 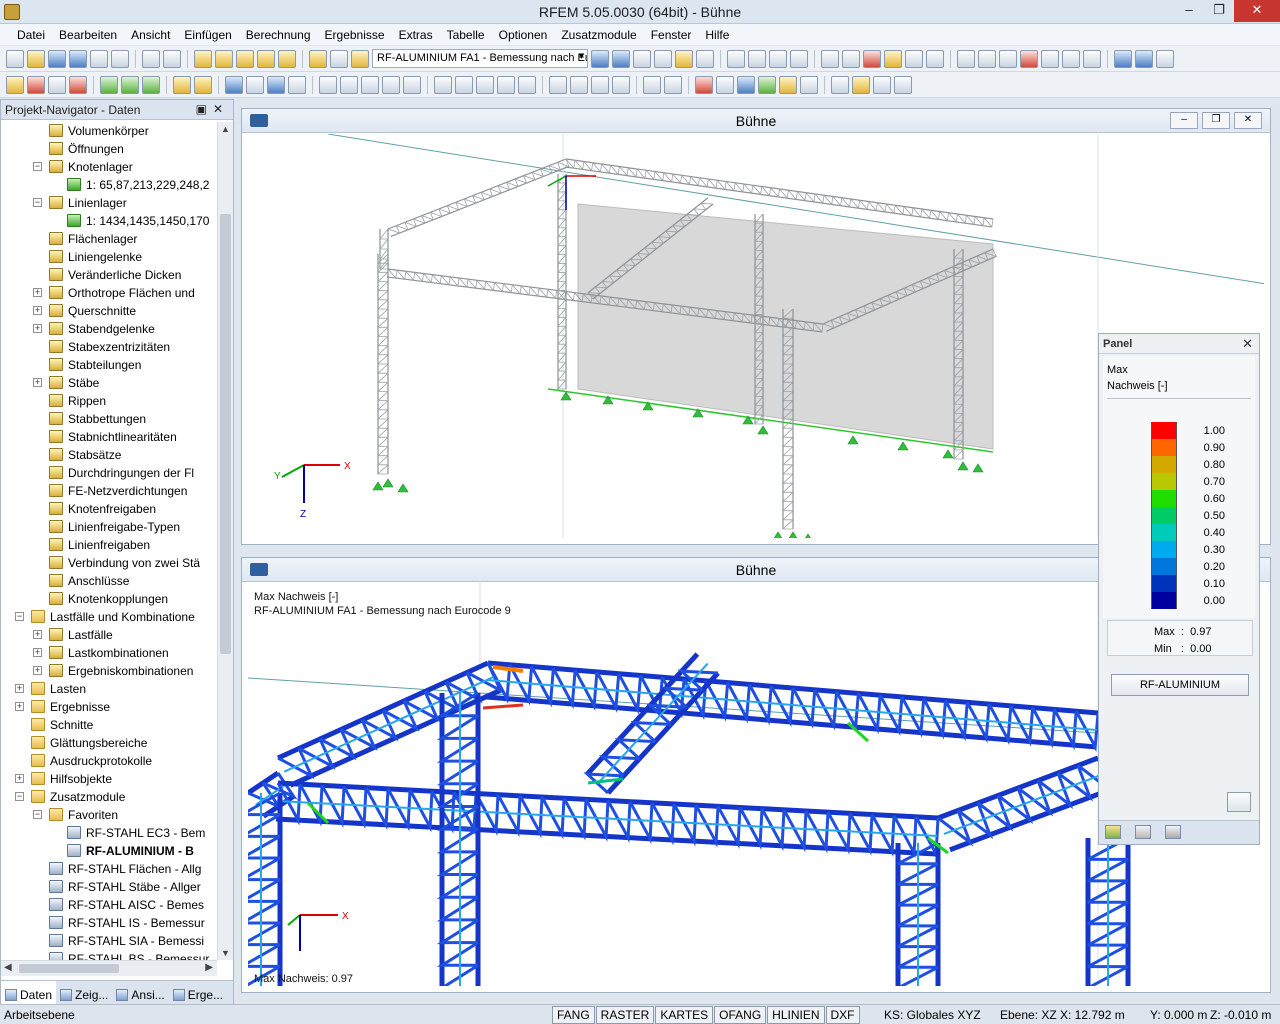 What do you see at coordinates (684, 58) in the screenshot?
I see `eye-icon` at bounding box center [684, 58].